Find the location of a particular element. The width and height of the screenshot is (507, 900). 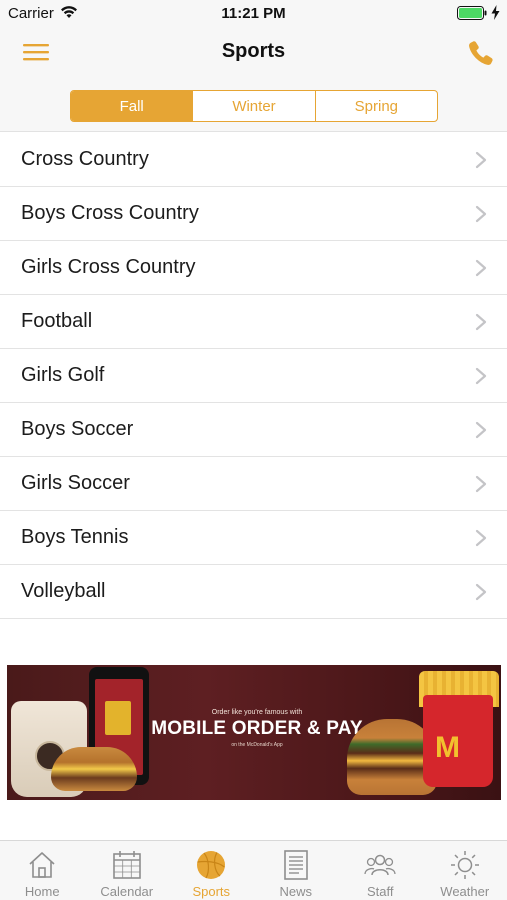

tab-calendar: Calendar is located at coordinates (127, 870).